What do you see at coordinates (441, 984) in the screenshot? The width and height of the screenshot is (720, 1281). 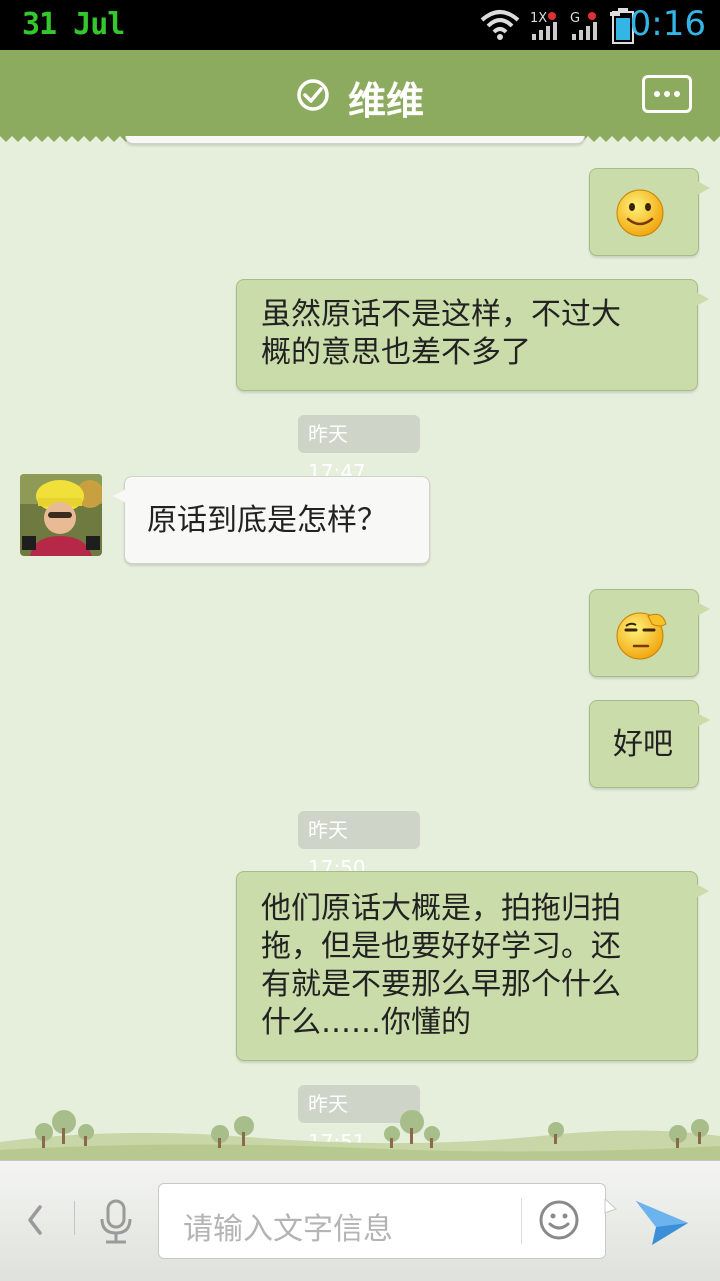 I see `message-line: 有就是不要那么早那个什么` at bounding box center [441, 984].